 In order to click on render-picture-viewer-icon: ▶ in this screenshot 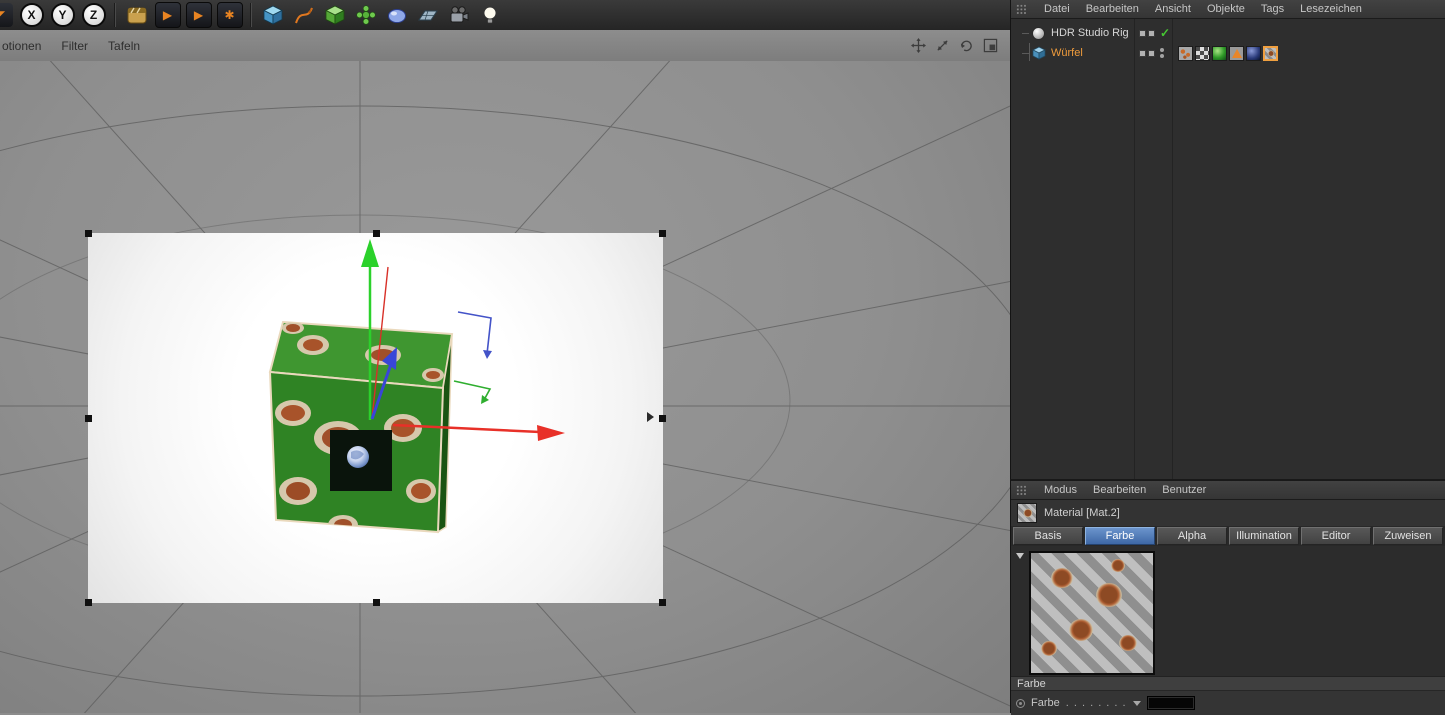, I will do `click(198, 15)`.